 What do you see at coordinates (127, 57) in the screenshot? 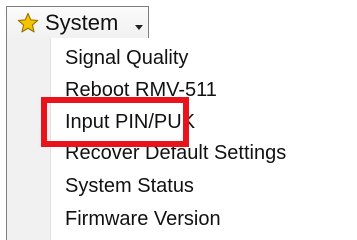
I see `menu-item-label: Signal Quality` at bounding box center [127, 57].